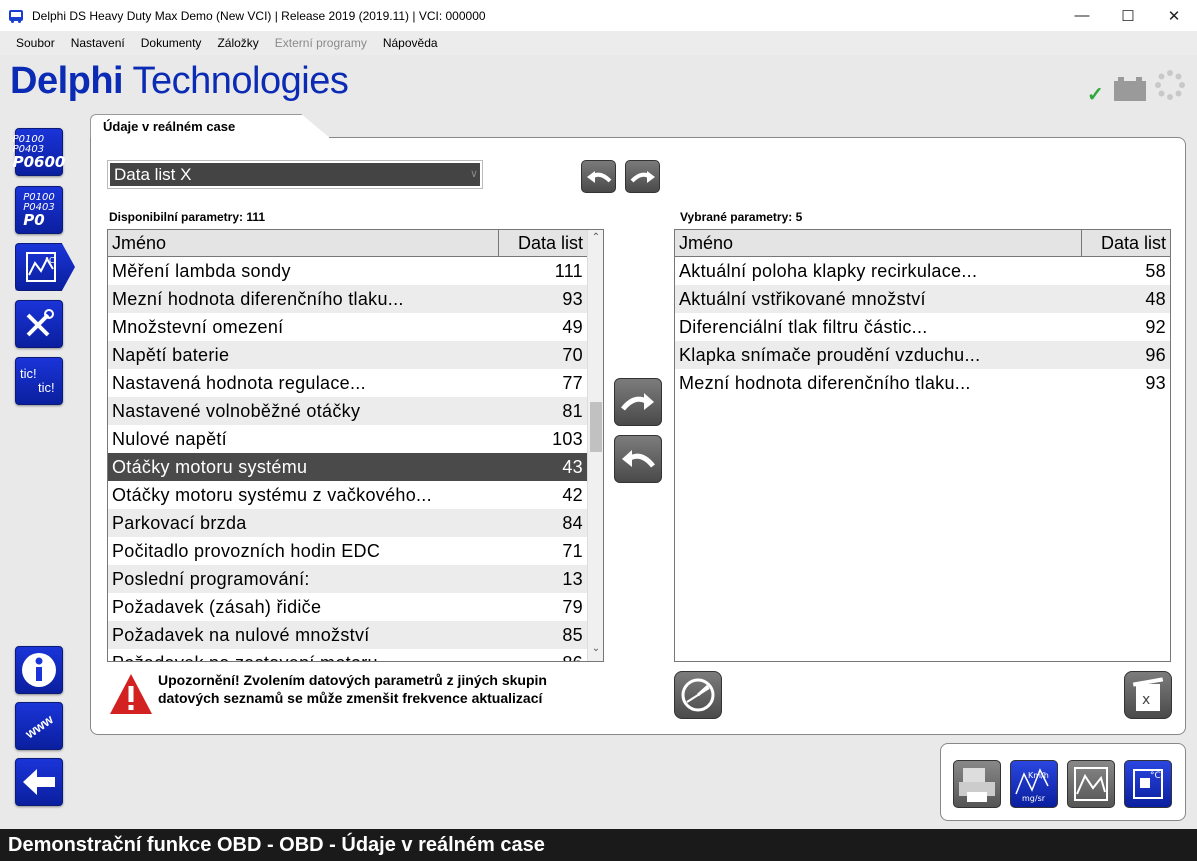  I want to click on trash-icon: x, so click(1148, 694).